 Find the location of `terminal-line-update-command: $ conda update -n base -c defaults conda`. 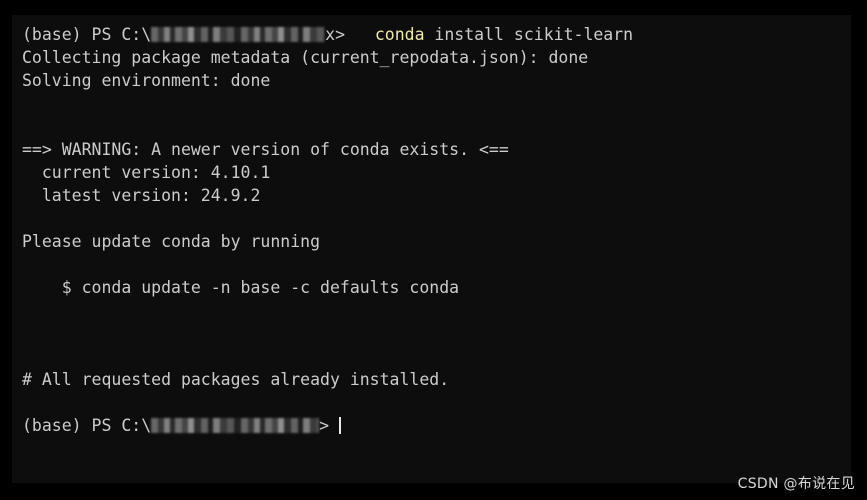

terminal-line-update-command: $ conda update -n base -c defaults conda is located at coordinates (436, 287).